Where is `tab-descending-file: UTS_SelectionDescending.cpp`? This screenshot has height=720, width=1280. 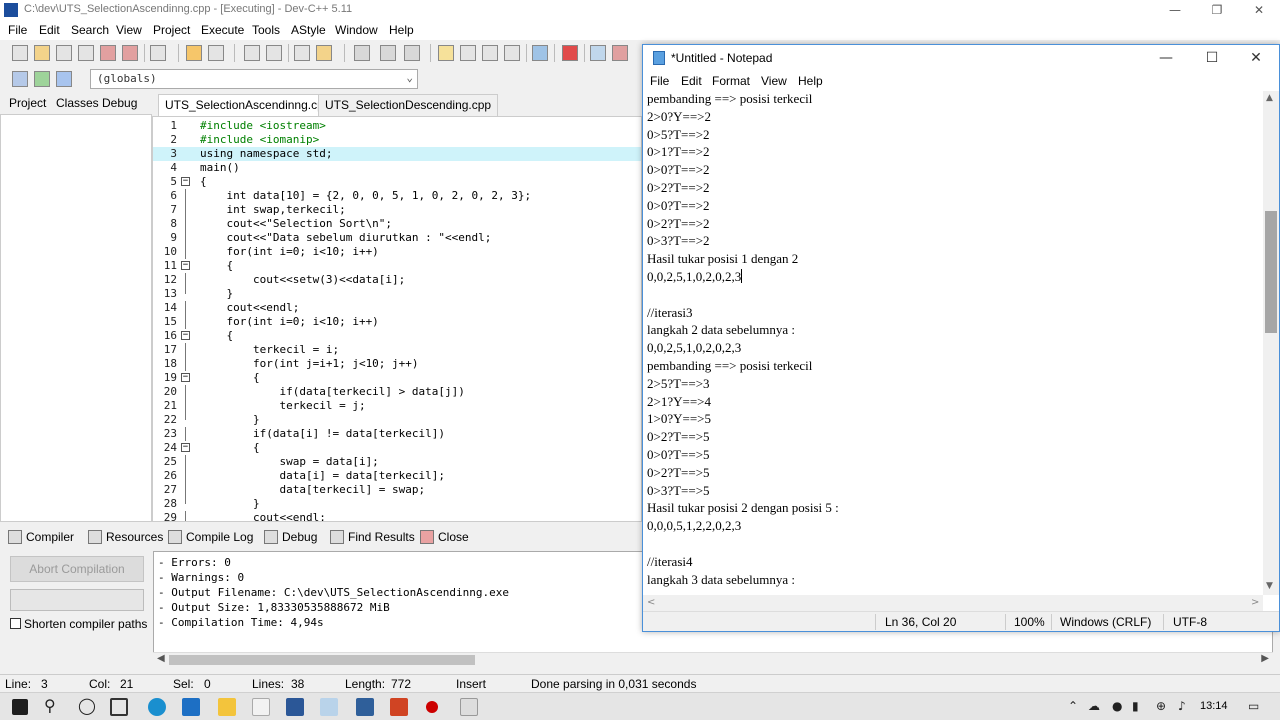
tab-descending-file: UTS_SelectionDescending.cpp is located at coordinates (408, 105).